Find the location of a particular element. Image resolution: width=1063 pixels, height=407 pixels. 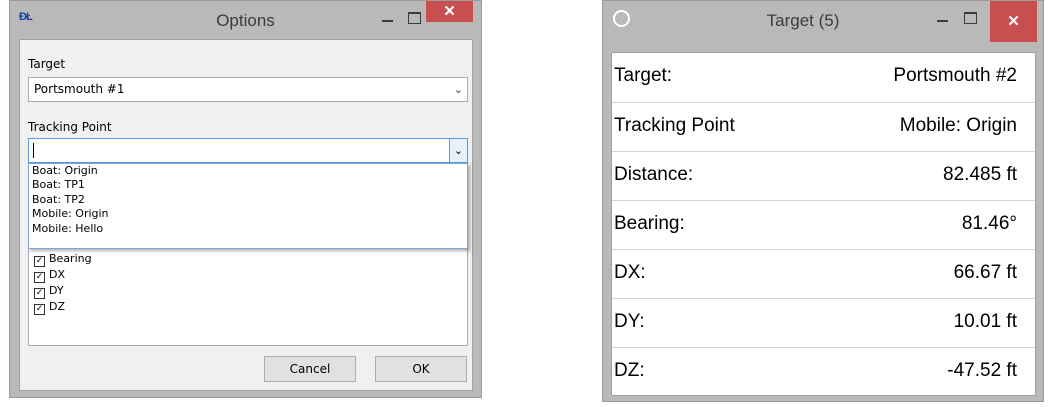

readout-row-dz: DZ: -47.52 ft is located at coordinates (823, 371).